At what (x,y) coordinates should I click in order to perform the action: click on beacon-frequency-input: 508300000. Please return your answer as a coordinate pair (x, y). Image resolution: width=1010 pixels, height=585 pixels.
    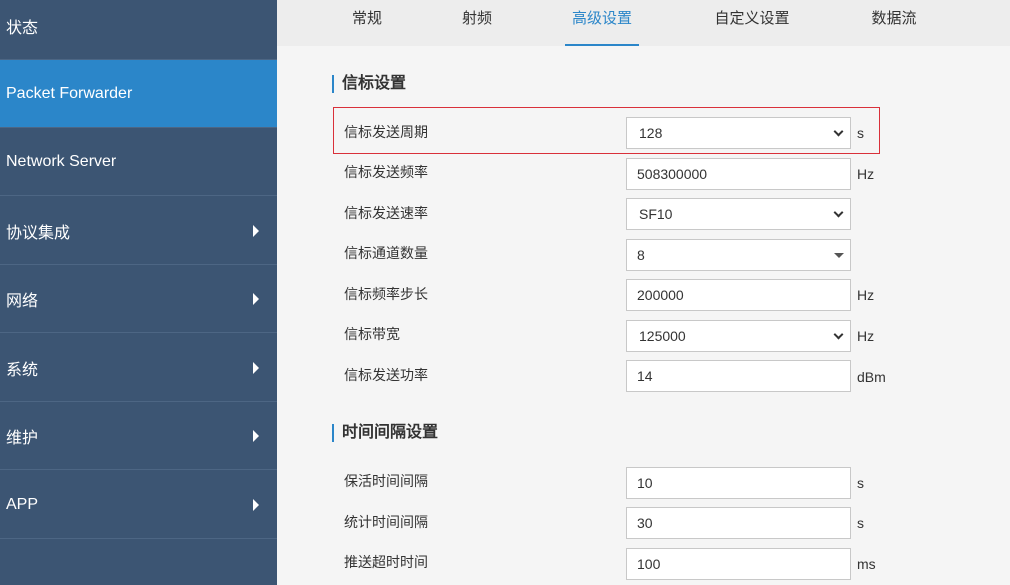
    Looking at the image, I should click on (738, 174).